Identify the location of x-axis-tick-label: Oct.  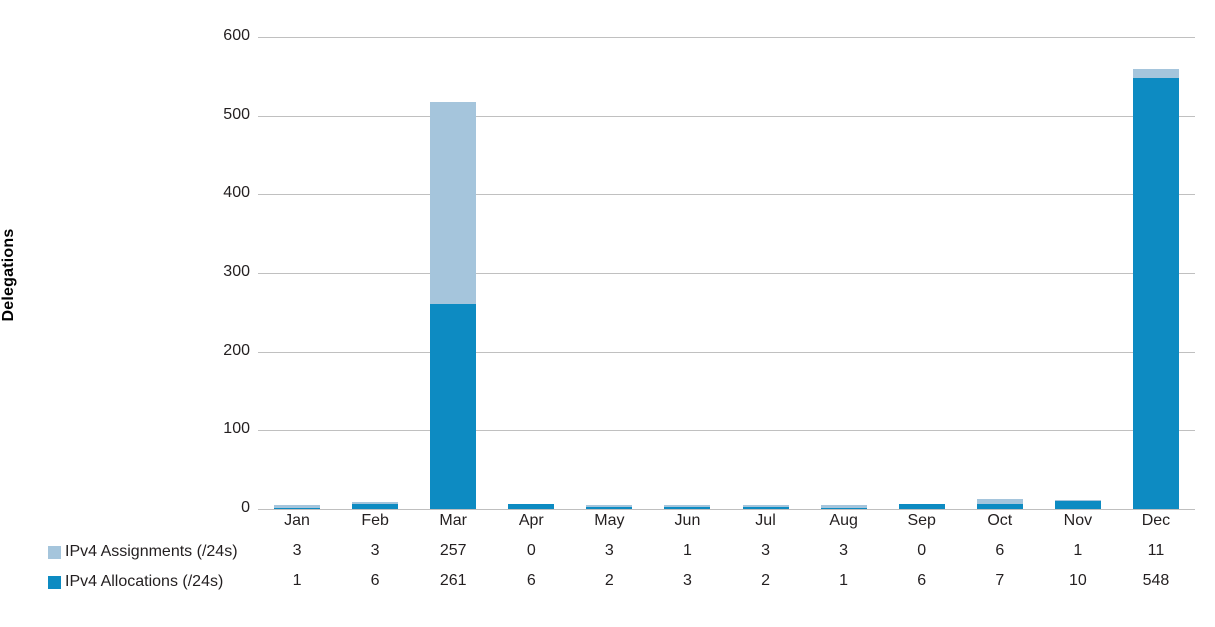
(1000, 520).